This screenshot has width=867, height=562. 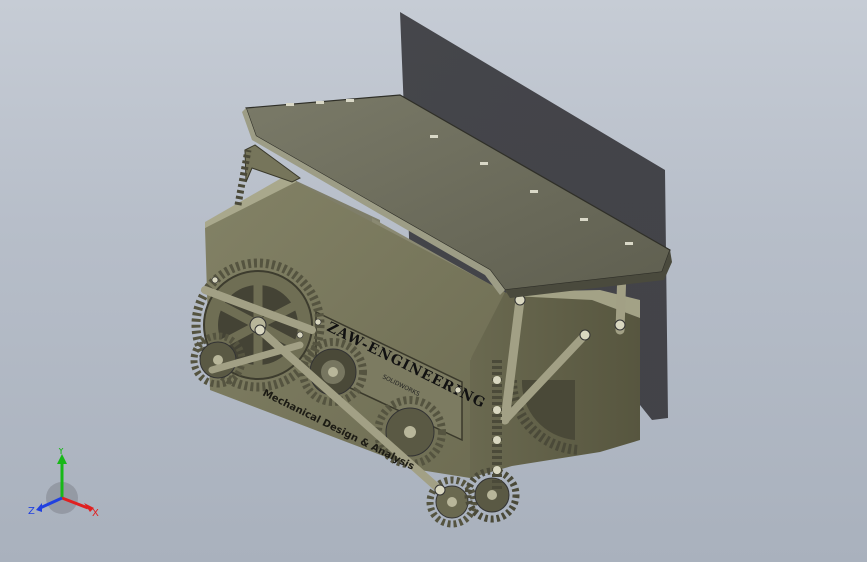 I want to click on y-axis-label: Y, so click(x=61, y=452).